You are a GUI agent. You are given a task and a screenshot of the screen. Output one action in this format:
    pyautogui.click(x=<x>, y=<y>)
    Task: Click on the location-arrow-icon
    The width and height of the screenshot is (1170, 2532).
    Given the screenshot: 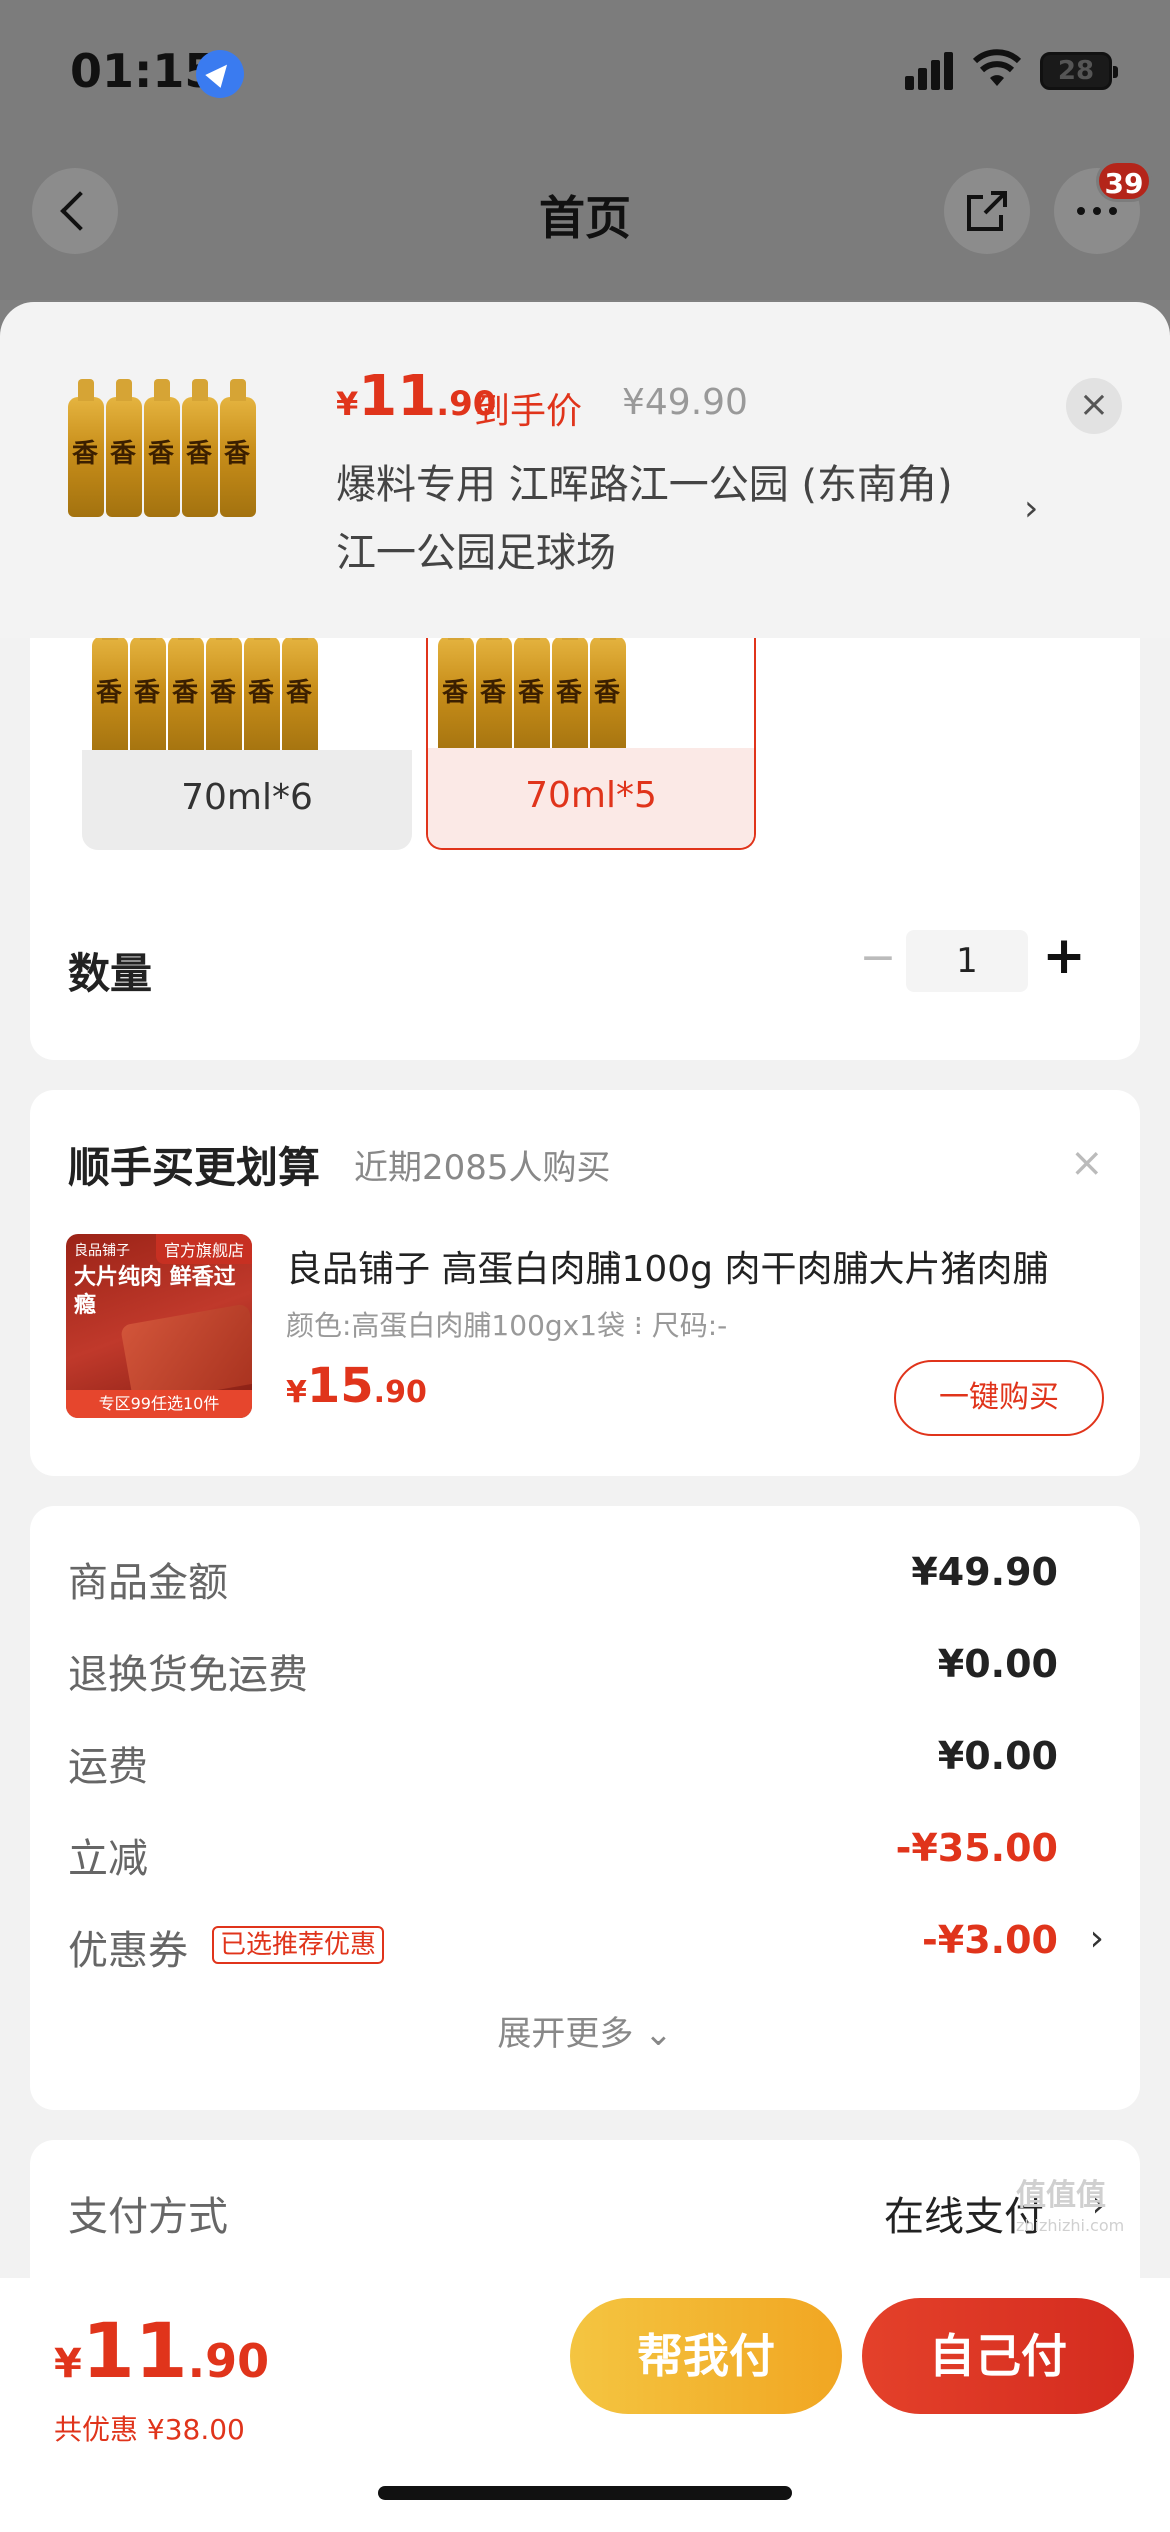 What is the action you would take?
    pyautogui.click(x=220, y=74)
    